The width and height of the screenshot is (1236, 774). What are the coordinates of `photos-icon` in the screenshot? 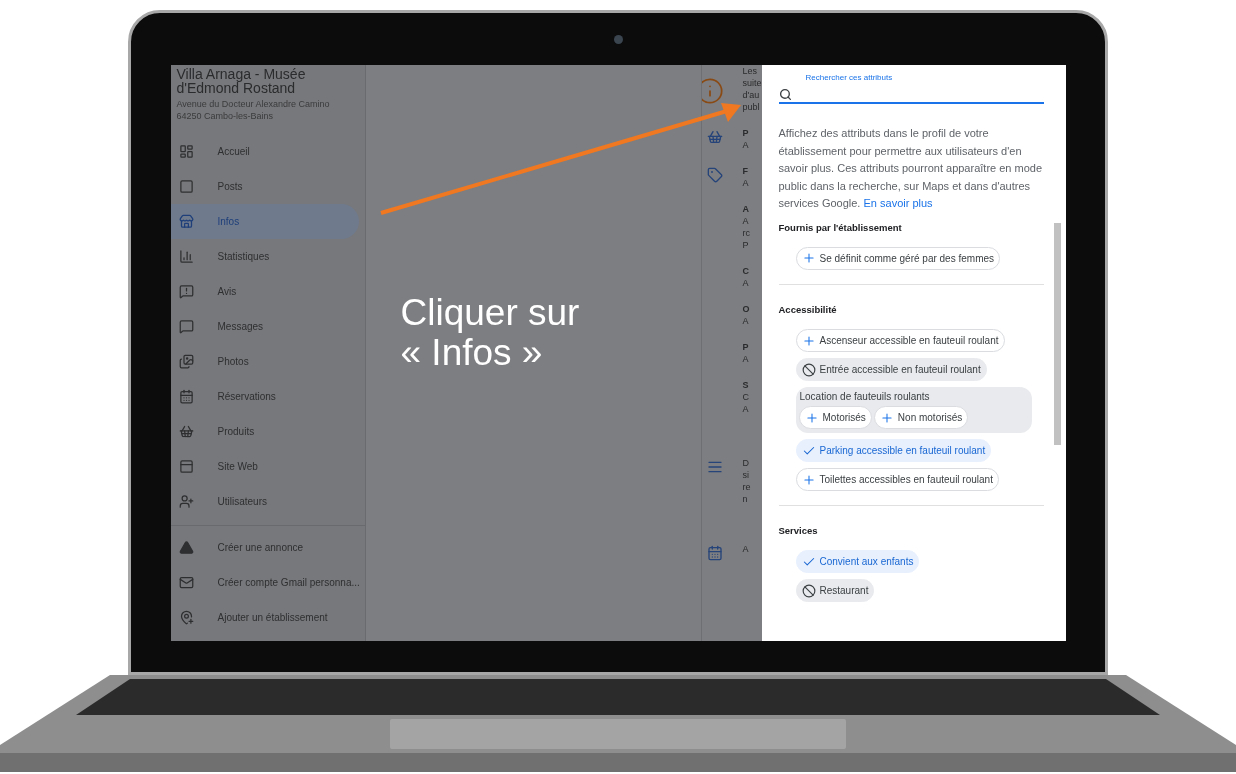 It's located at (186, 361).